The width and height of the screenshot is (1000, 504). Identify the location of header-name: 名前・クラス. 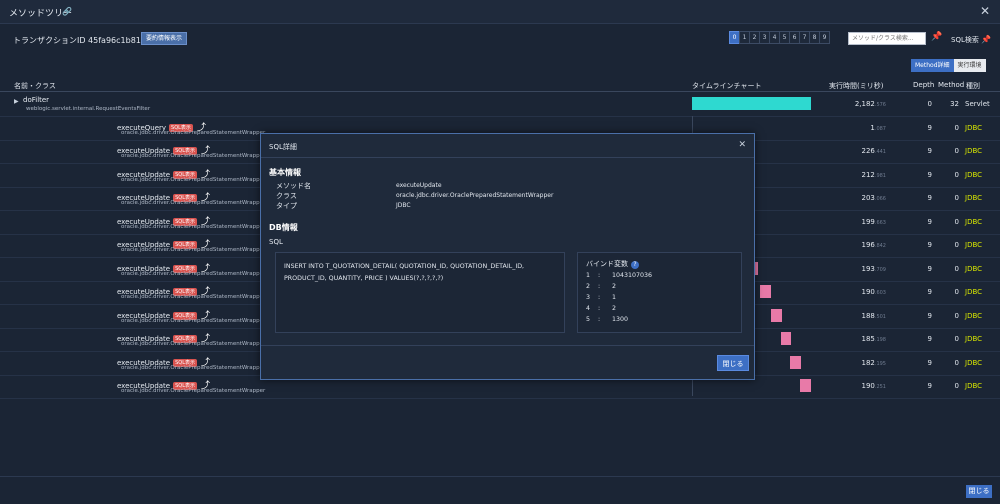
(35, 86).